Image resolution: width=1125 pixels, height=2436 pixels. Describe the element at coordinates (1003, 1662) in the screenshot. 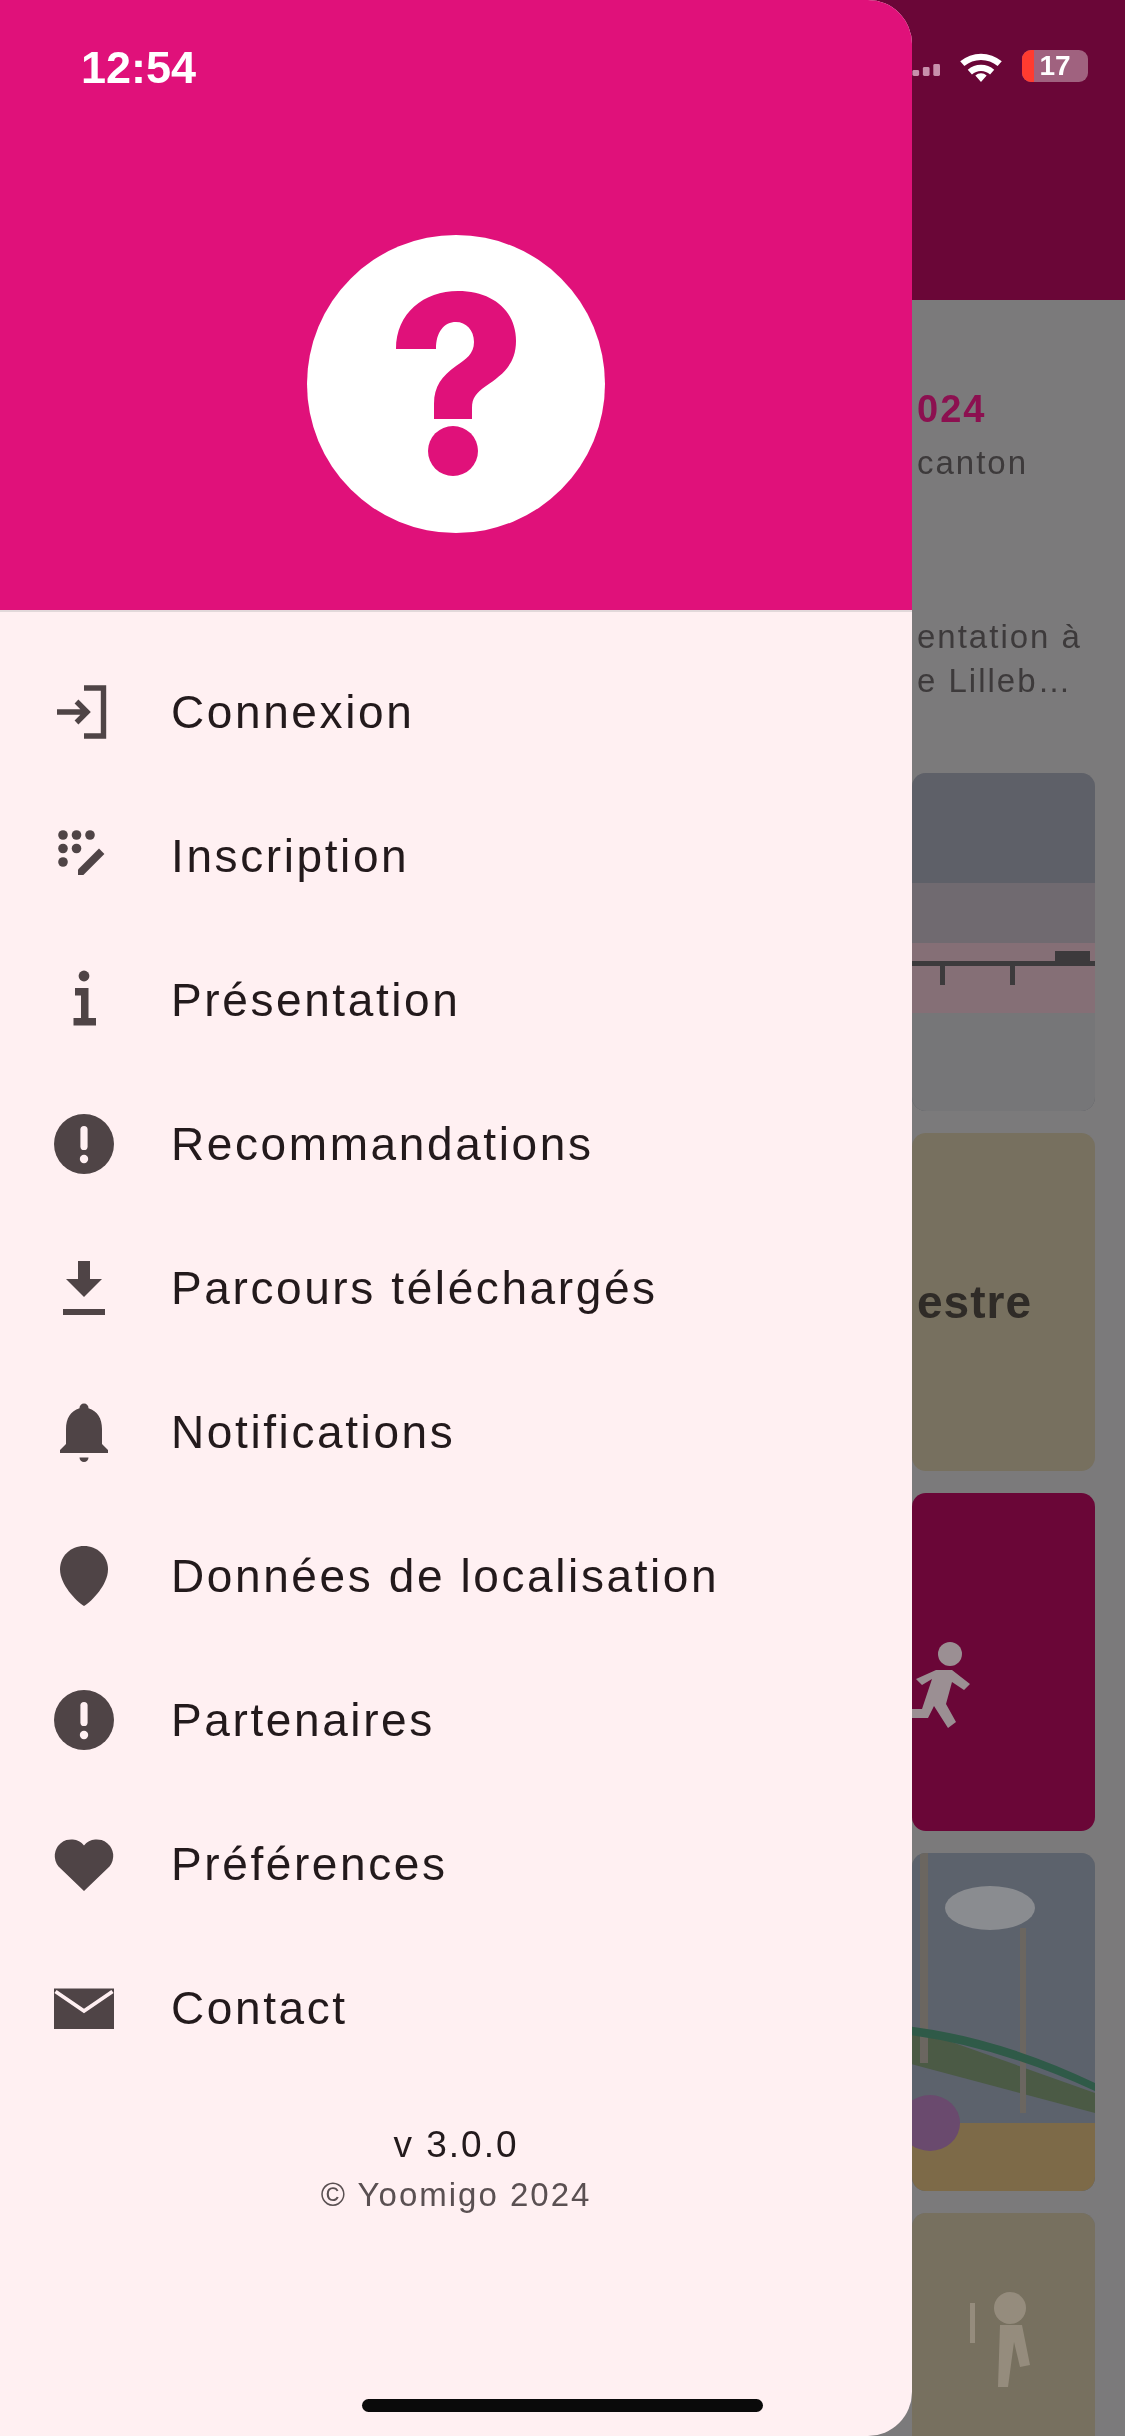

I see `activity-card` at that location.